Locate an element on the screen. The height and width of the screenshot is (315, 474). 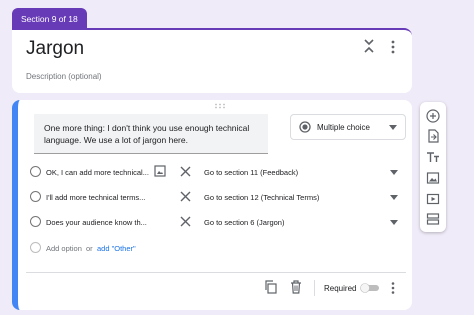
delete-icon is located at coordinates (296, 287).